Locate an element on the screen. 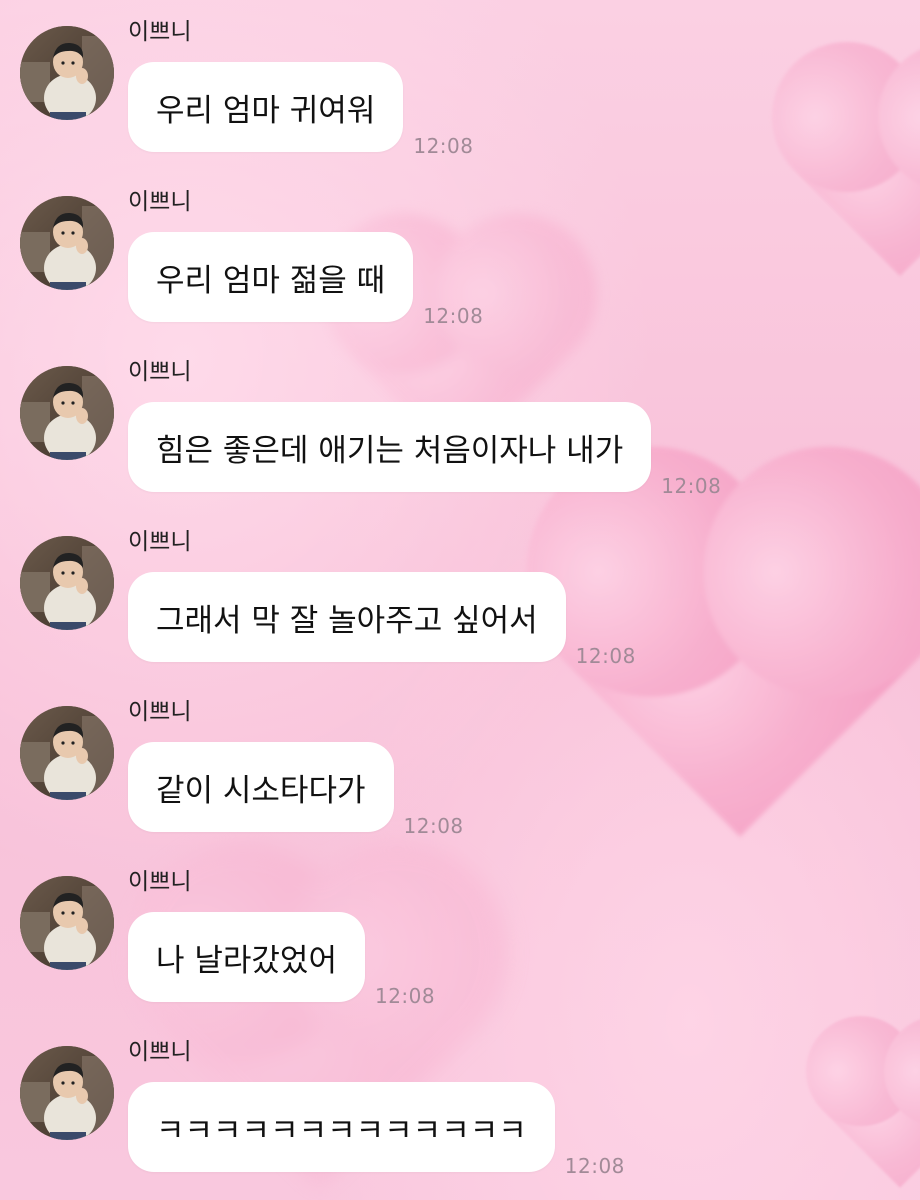  message-bubble: ㅋㅋㅋㅋㅋㅋㅋㅋㅋㅋㅋㅋㅋ is located at coordinates (341, 1127).